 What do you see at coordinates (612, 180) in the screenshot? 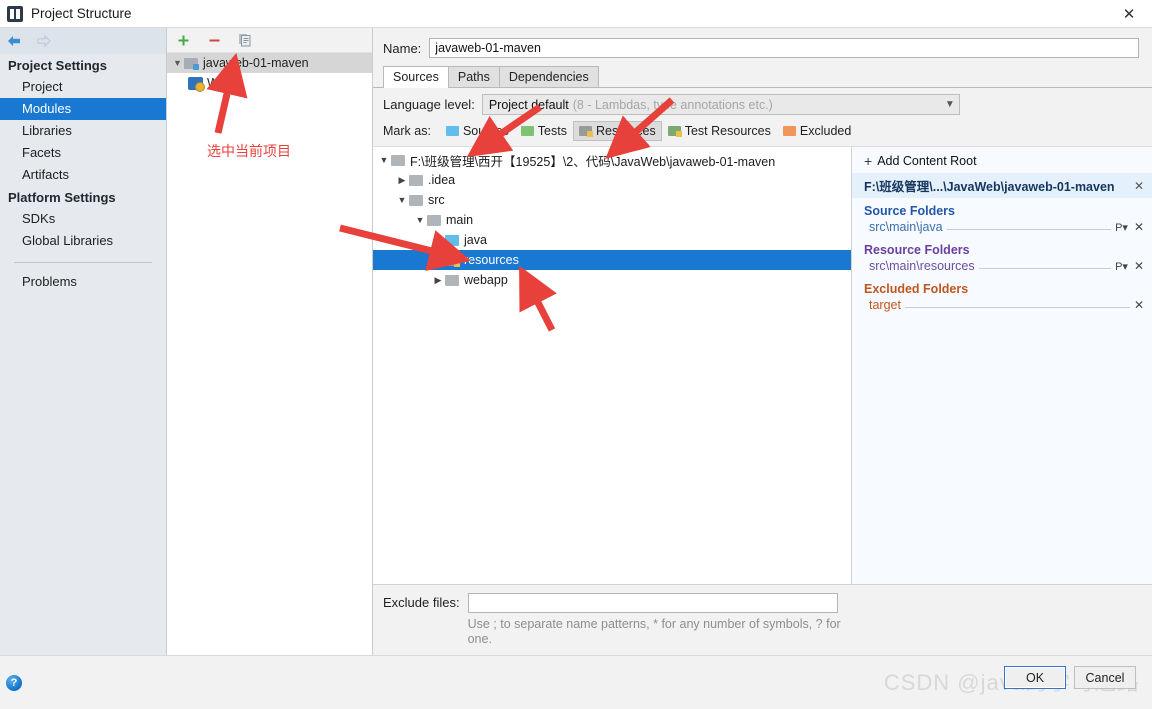
I see `tree-row-idea: ▶ .idea` at bounding box center [612, 180].